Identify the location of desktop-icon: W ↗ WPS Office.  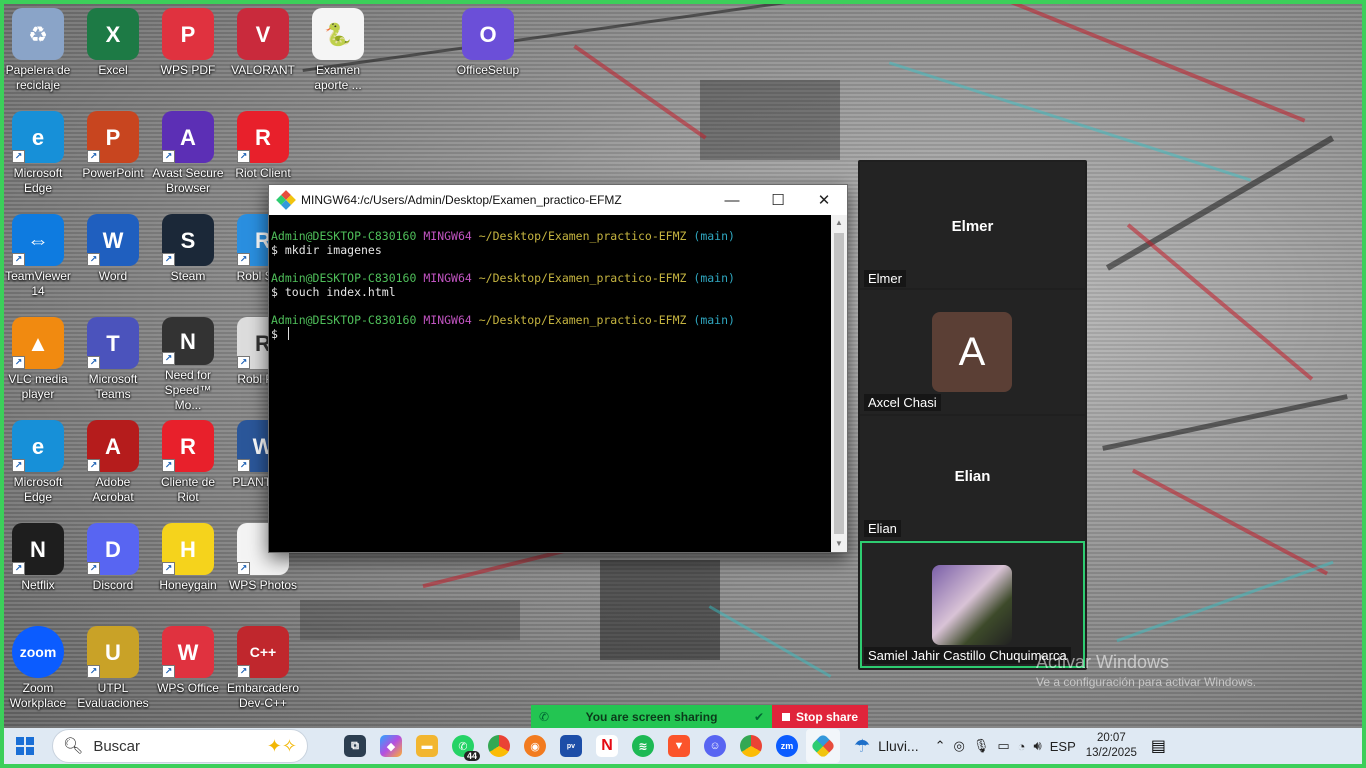
(188, 672).